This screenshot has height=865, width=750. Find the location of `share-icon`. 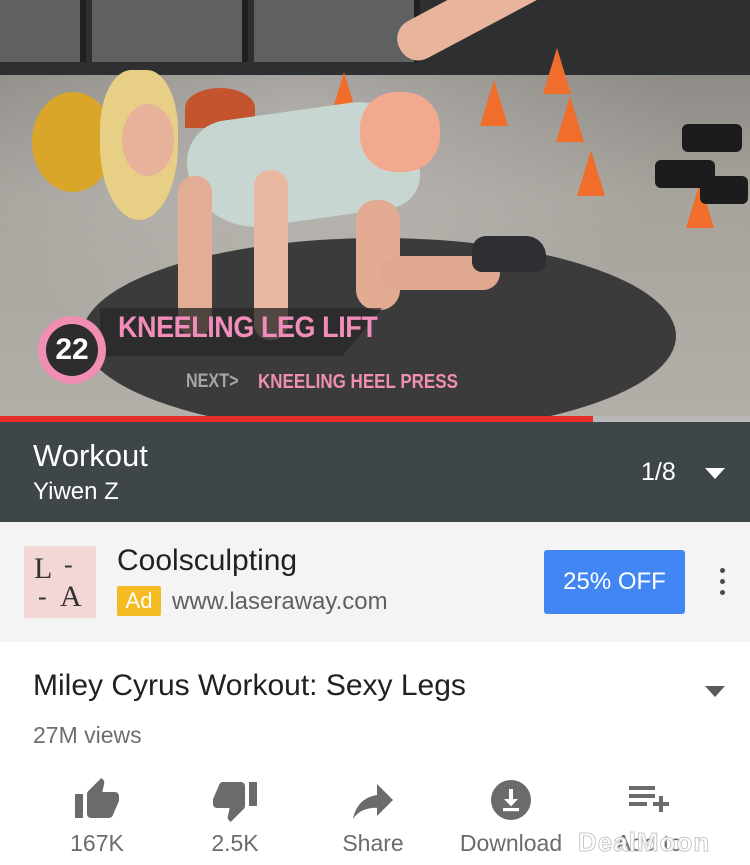

share-icon is located at coordinates (373, 801).